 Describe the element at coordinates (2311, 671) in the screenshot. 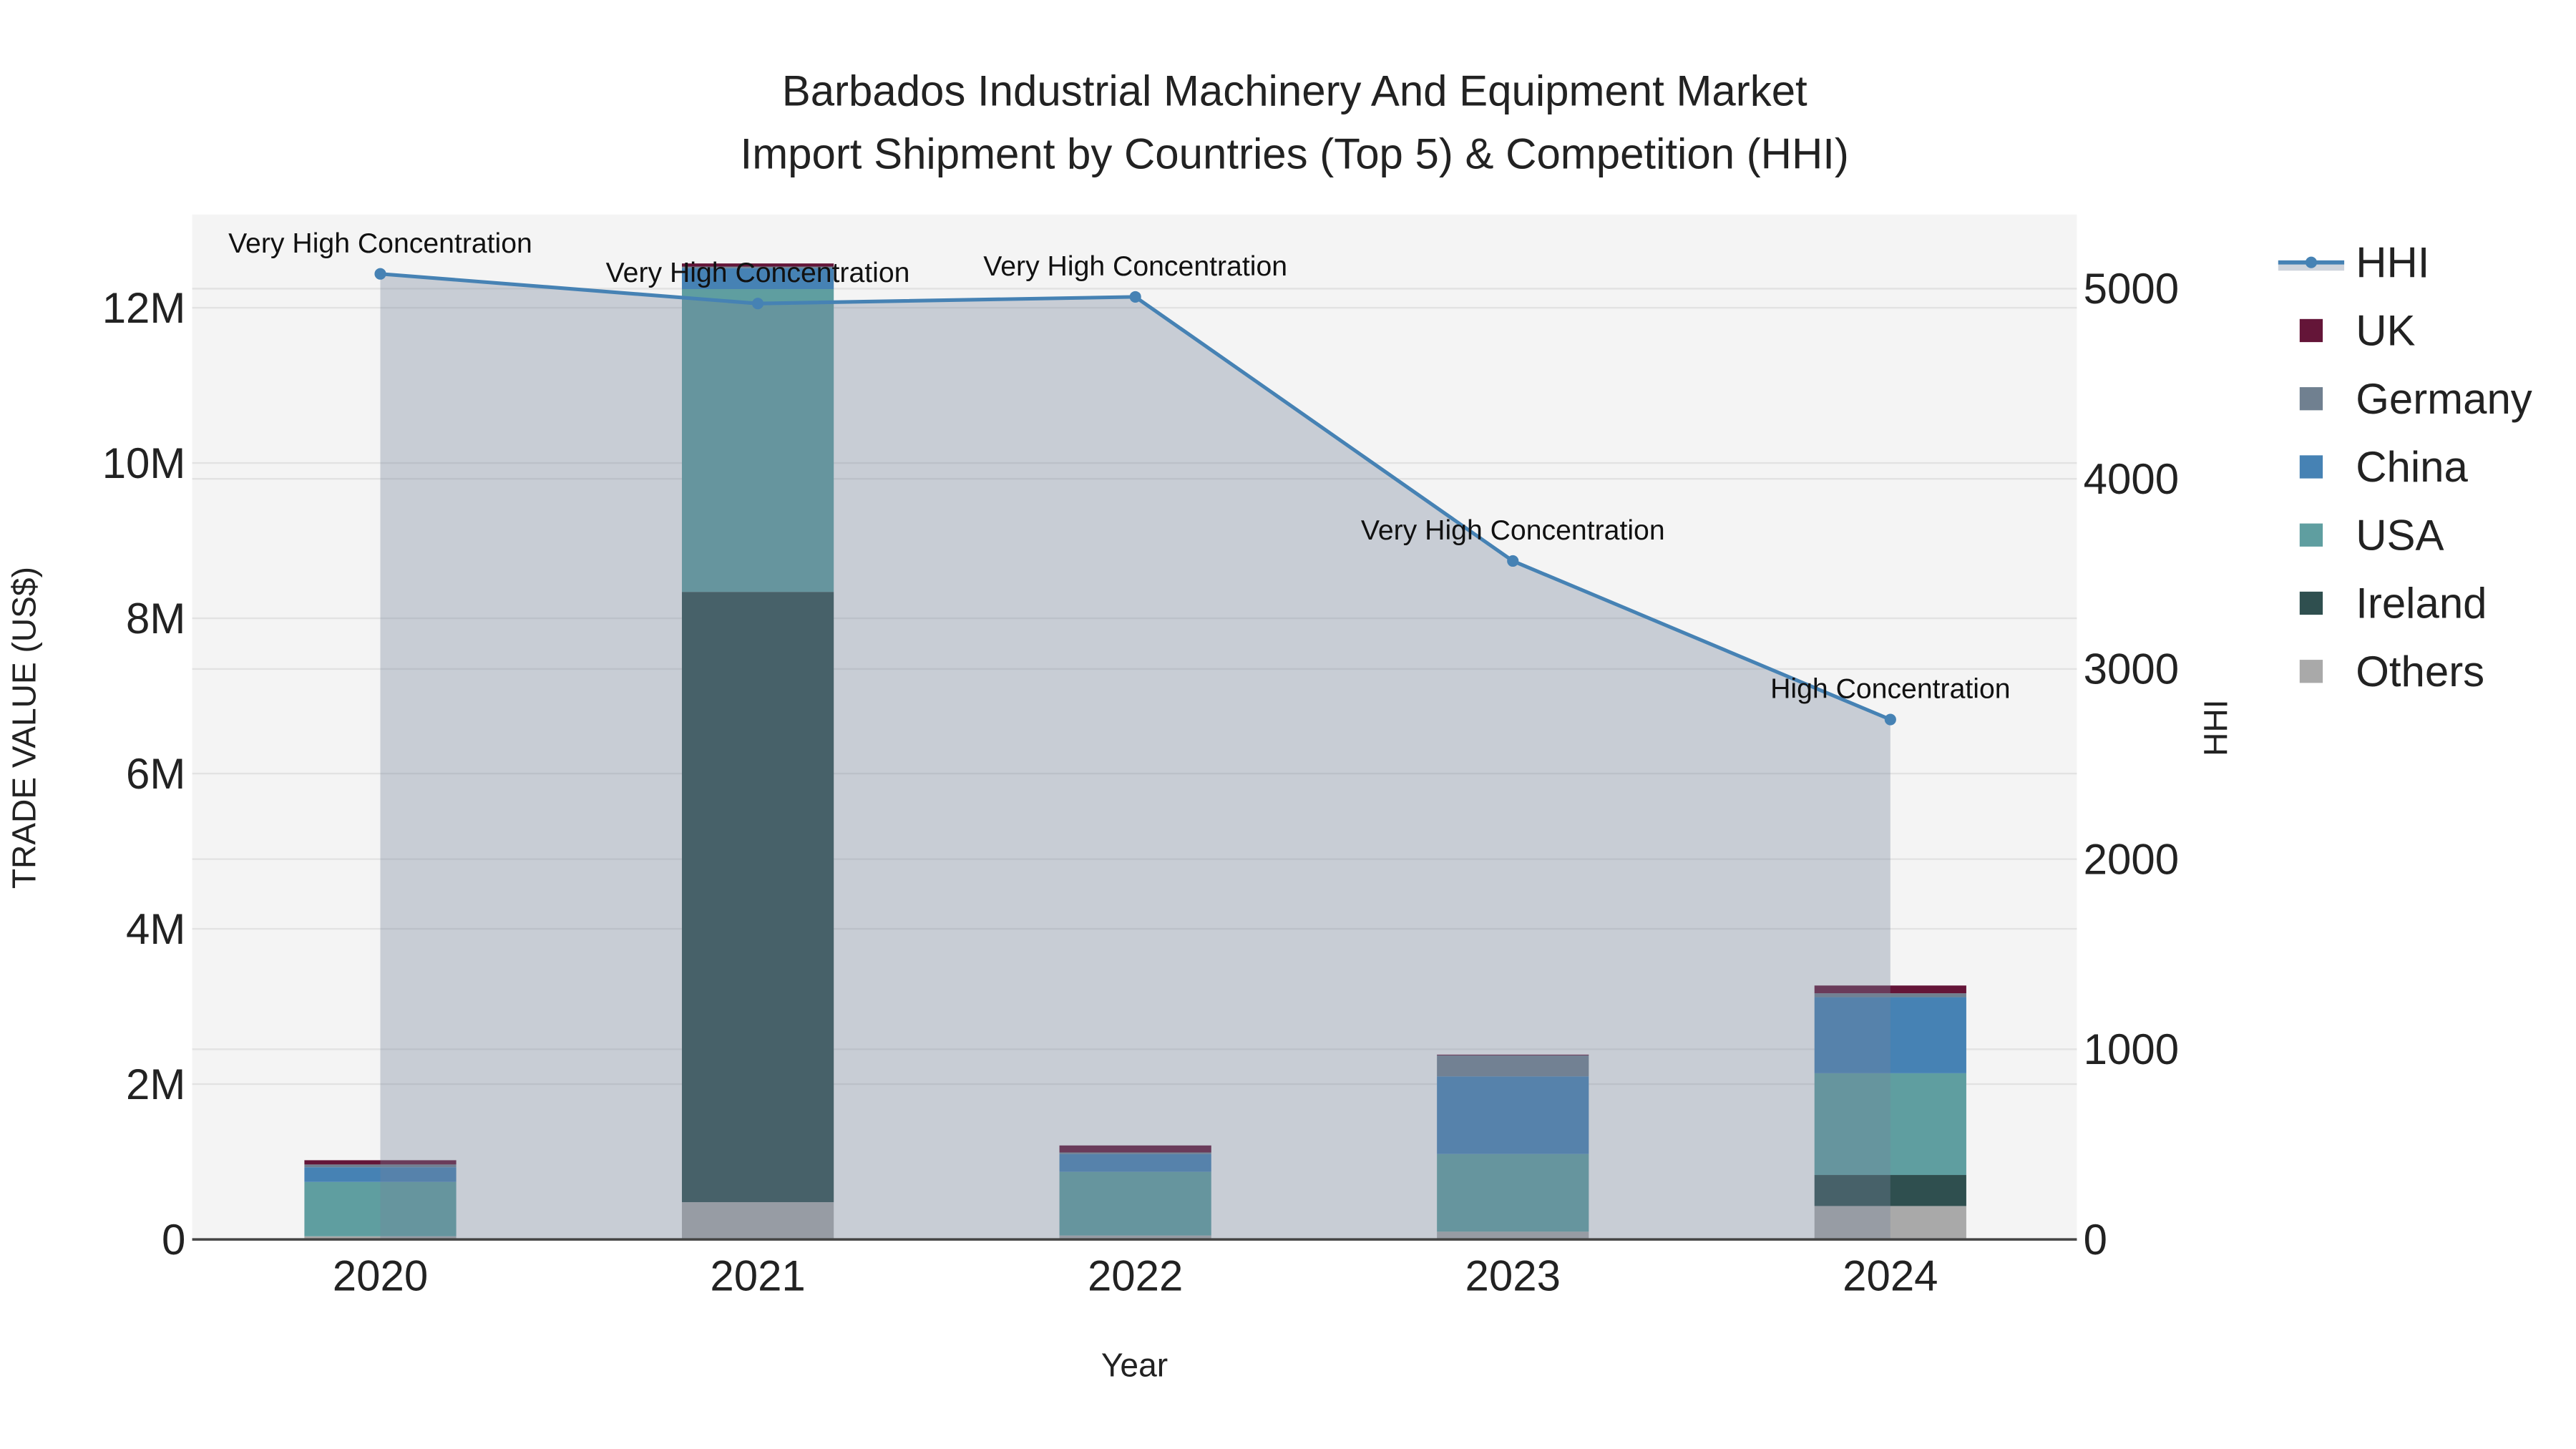

I see `legend-swatch-others` at that location.